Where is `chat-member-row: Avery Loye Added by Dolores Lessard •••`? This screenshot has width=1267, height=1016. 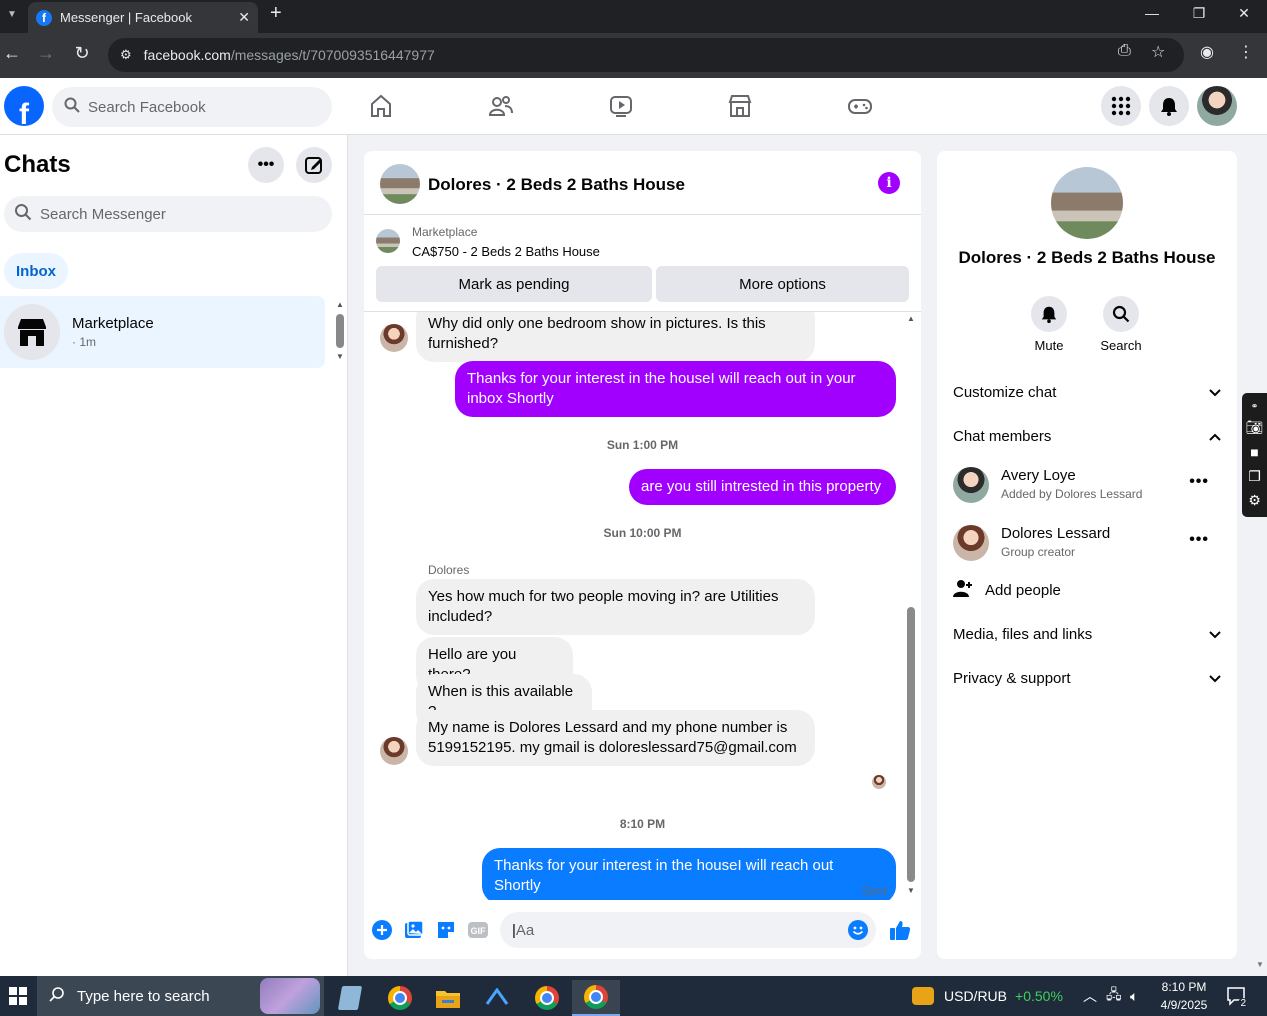 chat-member-row: Avery Loye Added by Dolores Lessard ••• is located at coordinates (1087, 485).